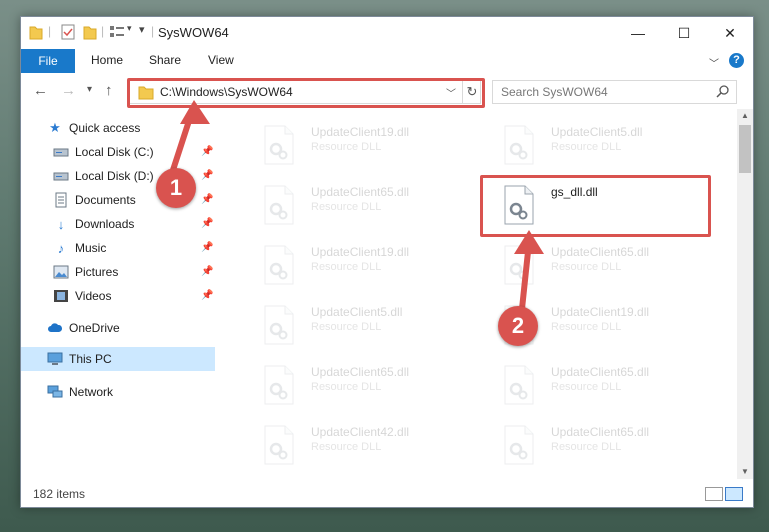  Describe the element at coordinates (714, 494) in the screenshot. I see `details-view-icon` at that location.